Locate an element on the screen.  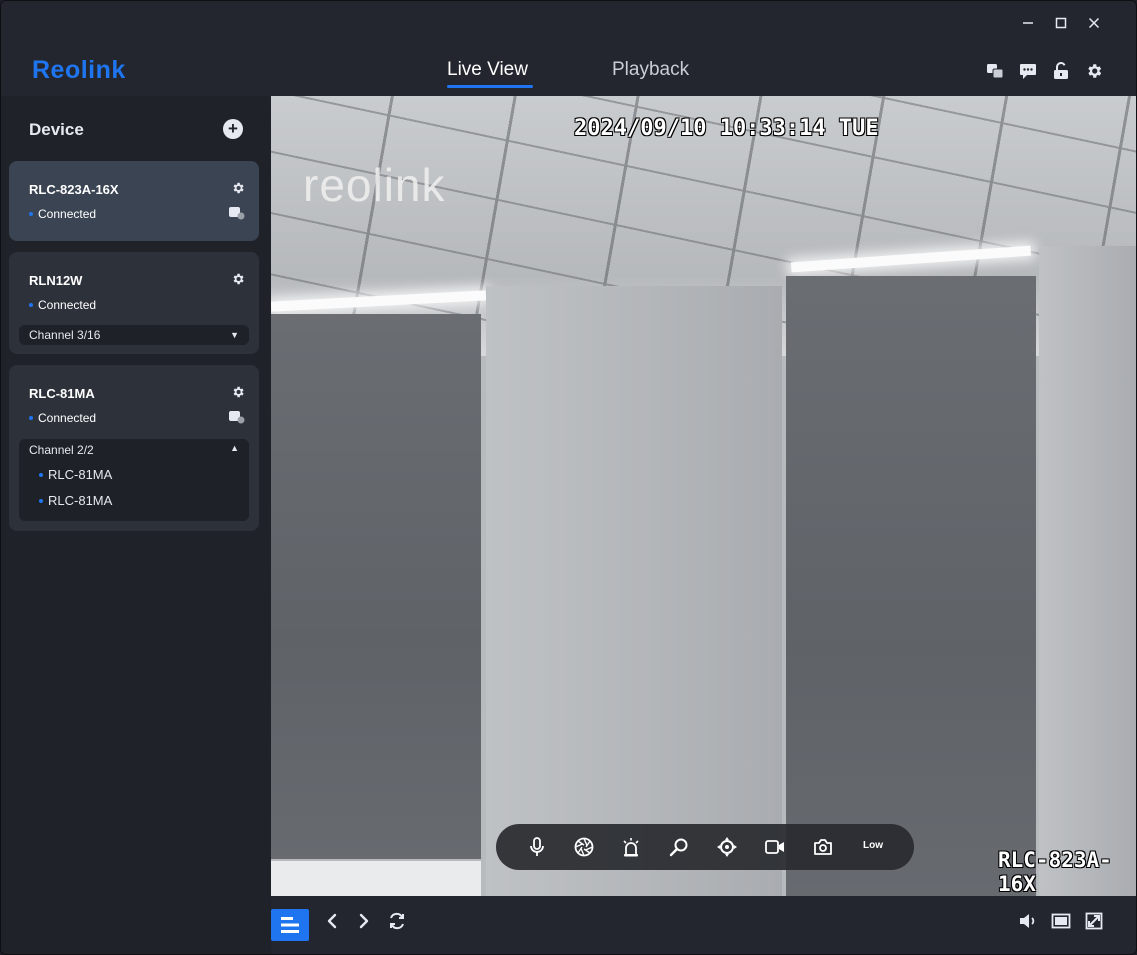
next-icon is located at coordinates (364, 921).